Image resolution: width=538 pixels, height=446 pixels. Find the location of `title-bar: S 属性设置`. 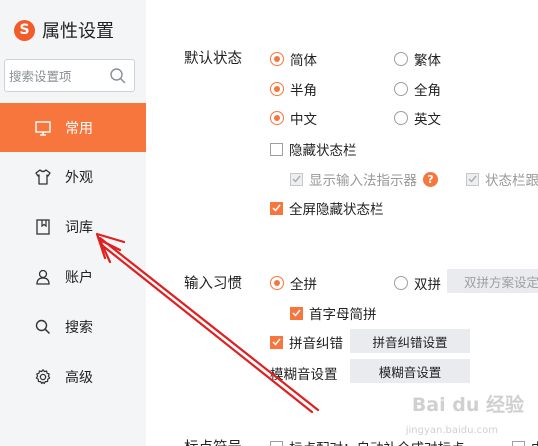

title-bar: S 属性设置 is located at coordinates (64, 30).